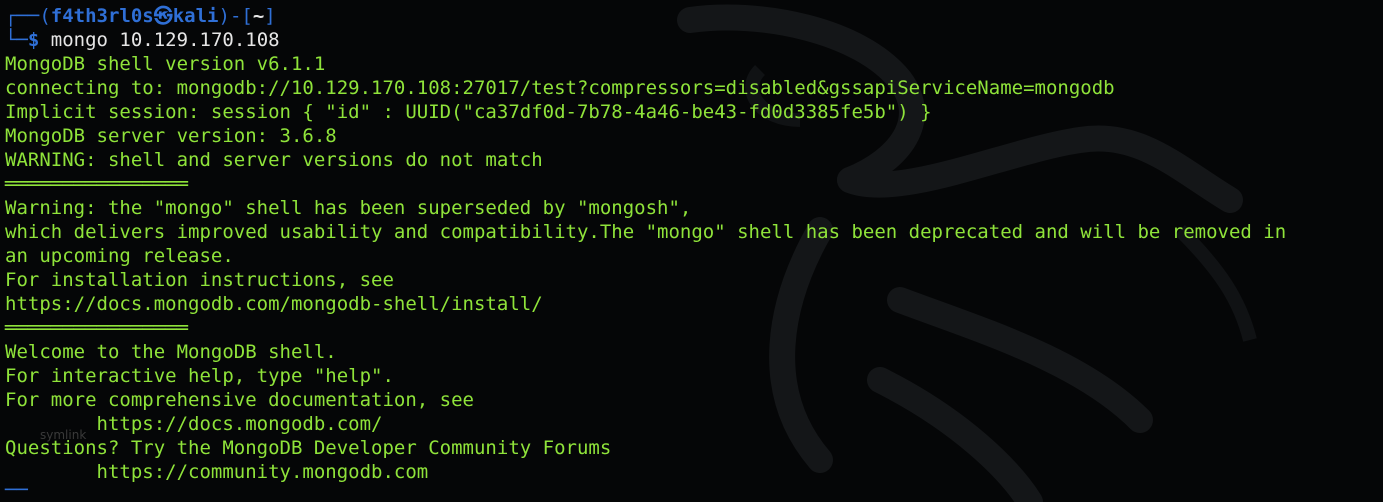  Describe the element at coordinates (171, 136) in the screenshot. I see `output-line: MongoDB server version: 3.6.8` at that location.